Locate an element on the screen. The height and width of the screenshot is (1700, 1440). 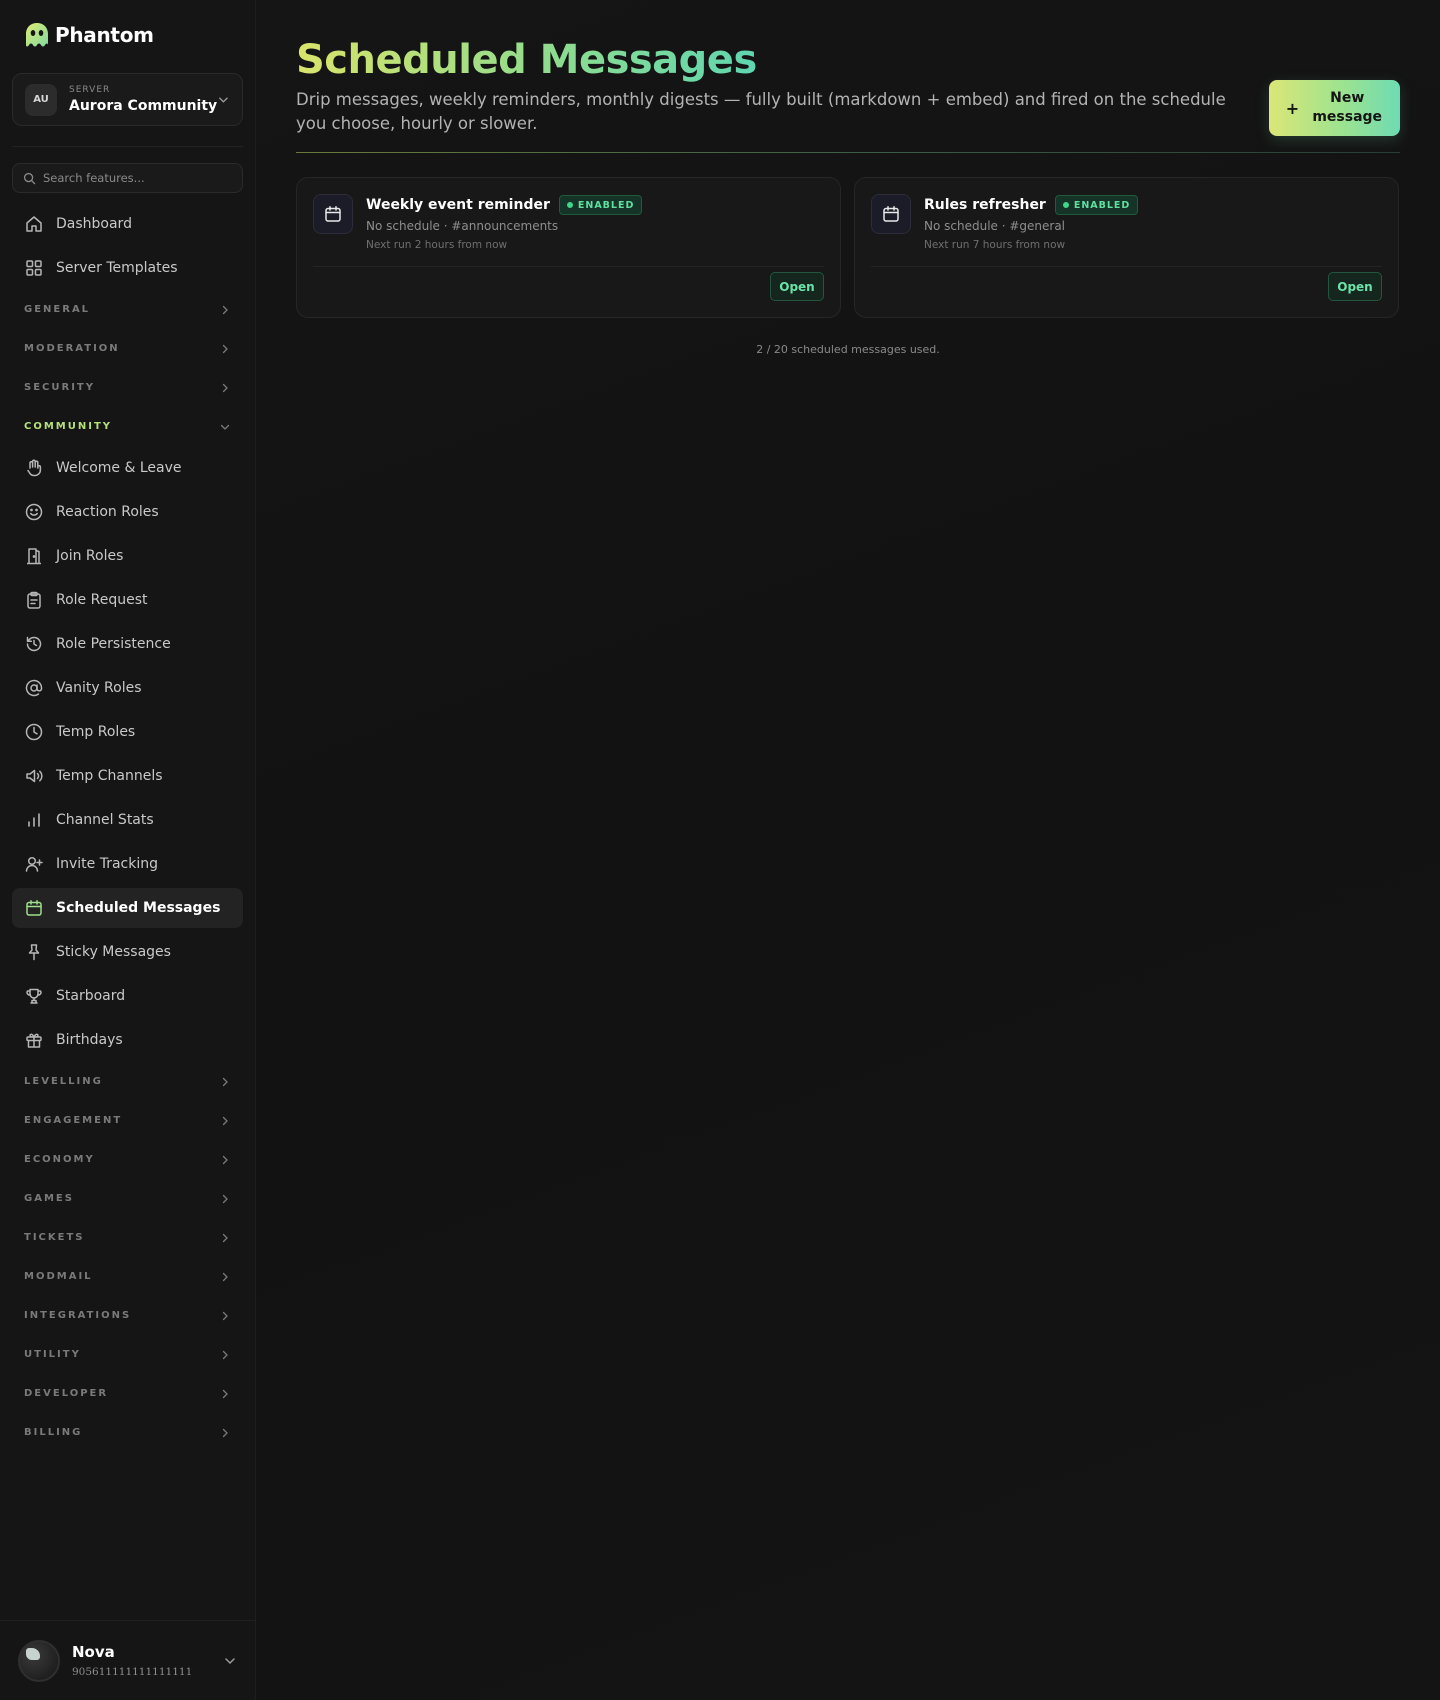
grid-icon is located at coordinates (34, 268).